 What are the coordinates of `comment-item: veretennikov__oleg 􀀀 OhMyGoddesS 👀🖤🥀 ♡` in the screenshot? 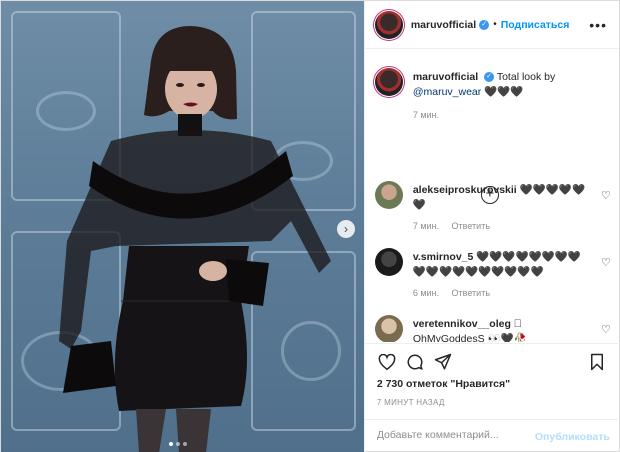 It's located at (492, 328).